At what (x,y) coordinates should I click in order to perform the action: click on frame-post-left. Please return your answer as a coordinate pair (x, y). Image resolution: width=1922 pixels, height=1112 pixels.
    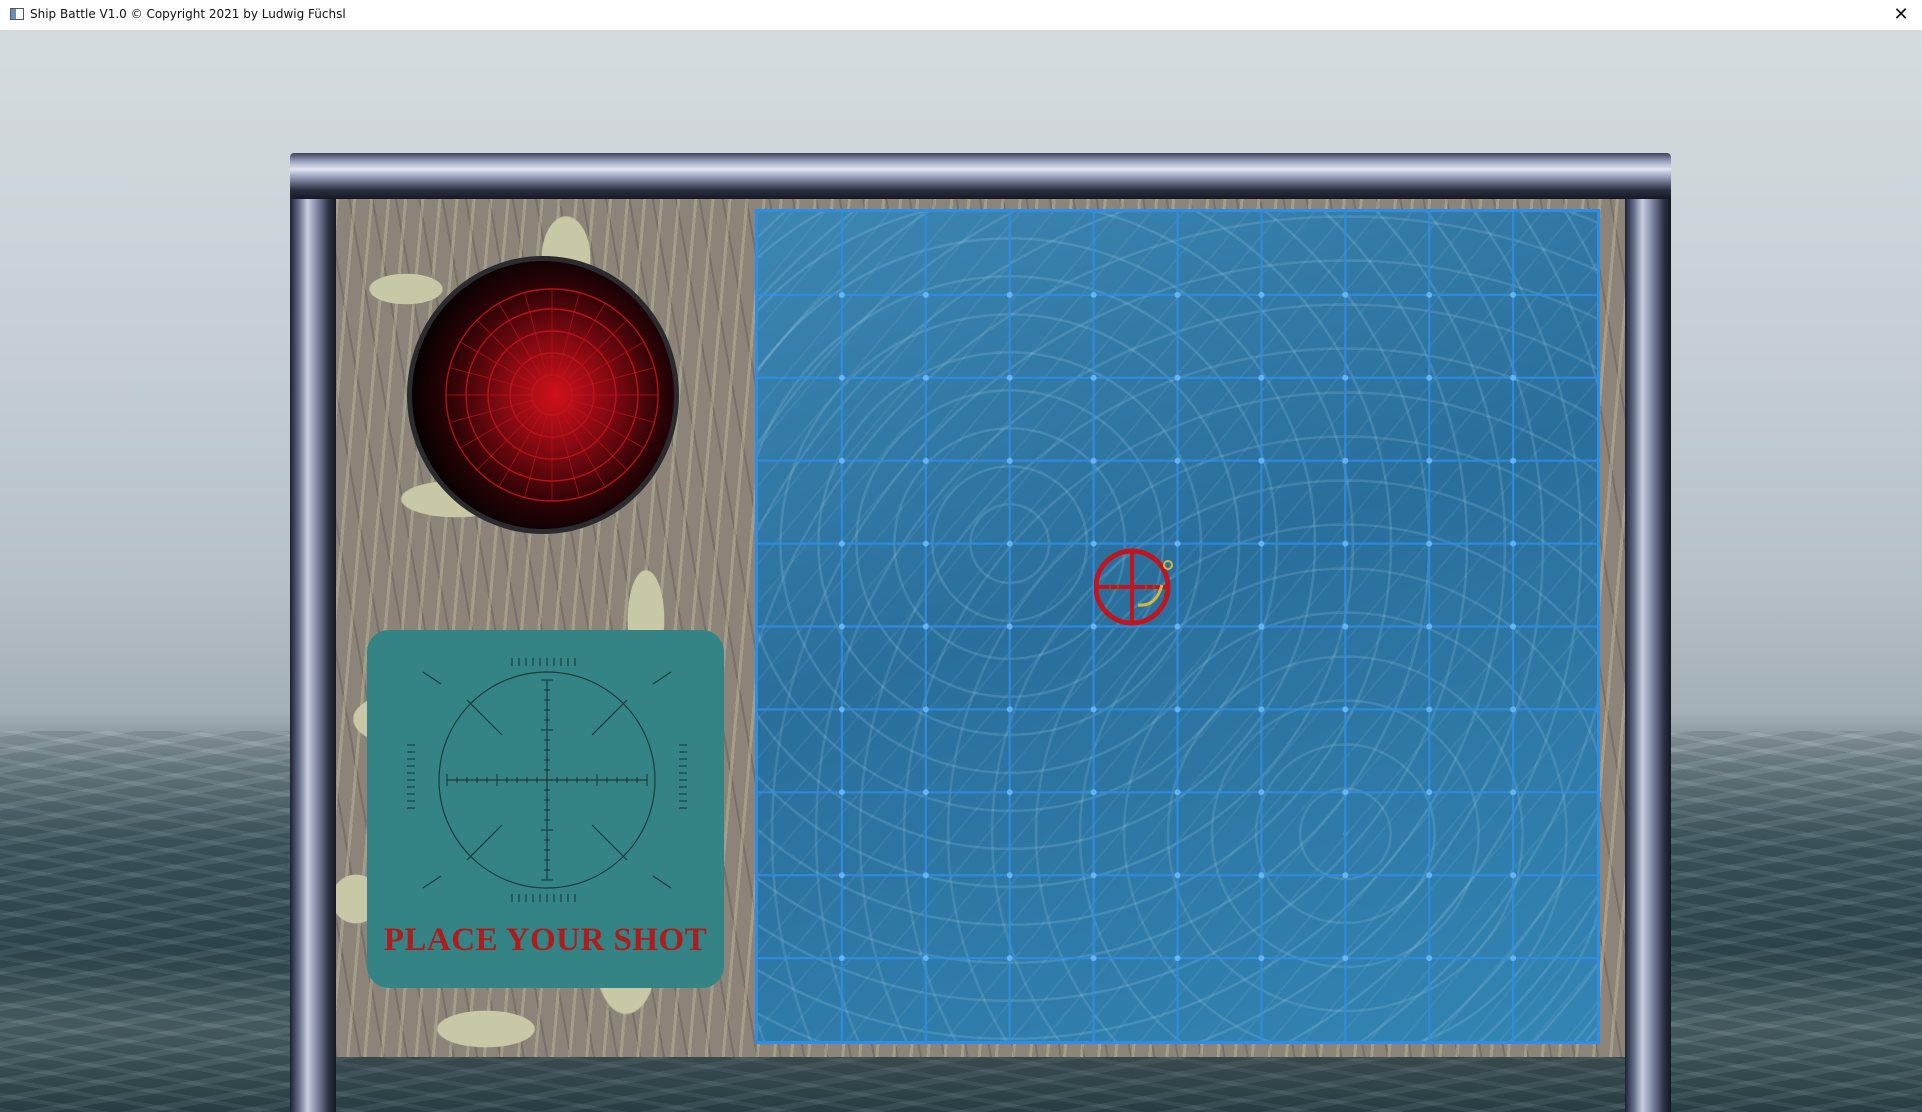
    Looking at the image, I should click on (313, 652).